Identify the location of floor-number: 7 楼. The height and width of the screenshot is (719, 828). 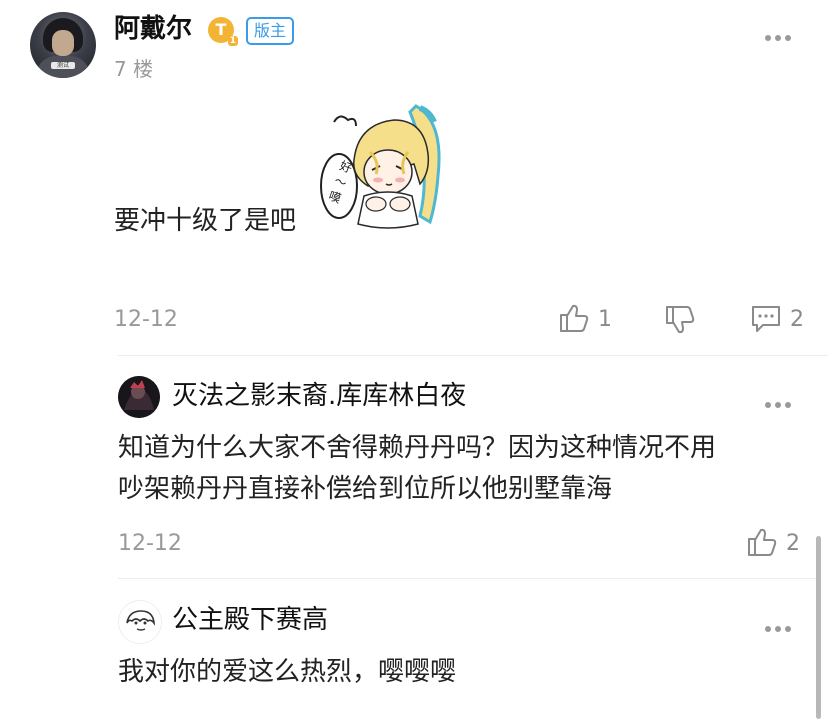
(134, 69).